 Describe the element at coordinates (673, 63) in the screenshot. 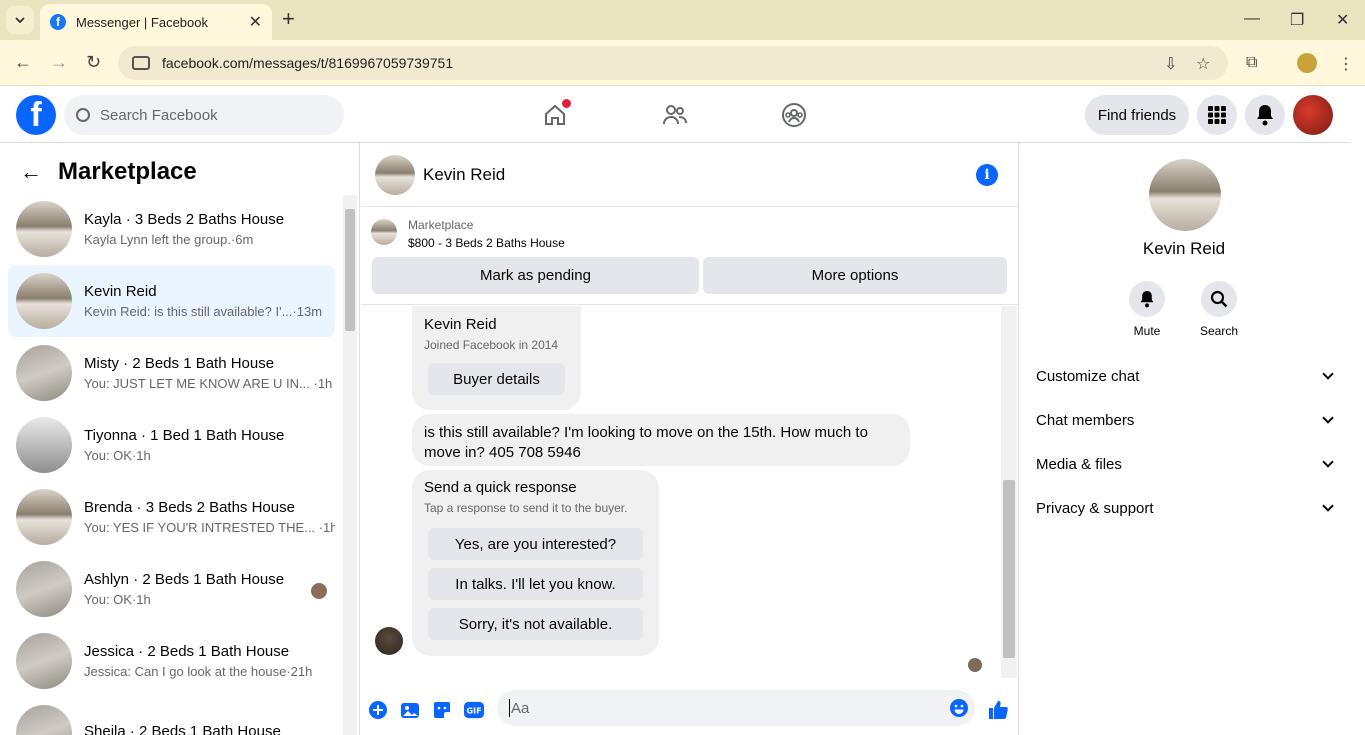

I see `address-bar: facebook.com/messages/t/8169967059739751` at that location.